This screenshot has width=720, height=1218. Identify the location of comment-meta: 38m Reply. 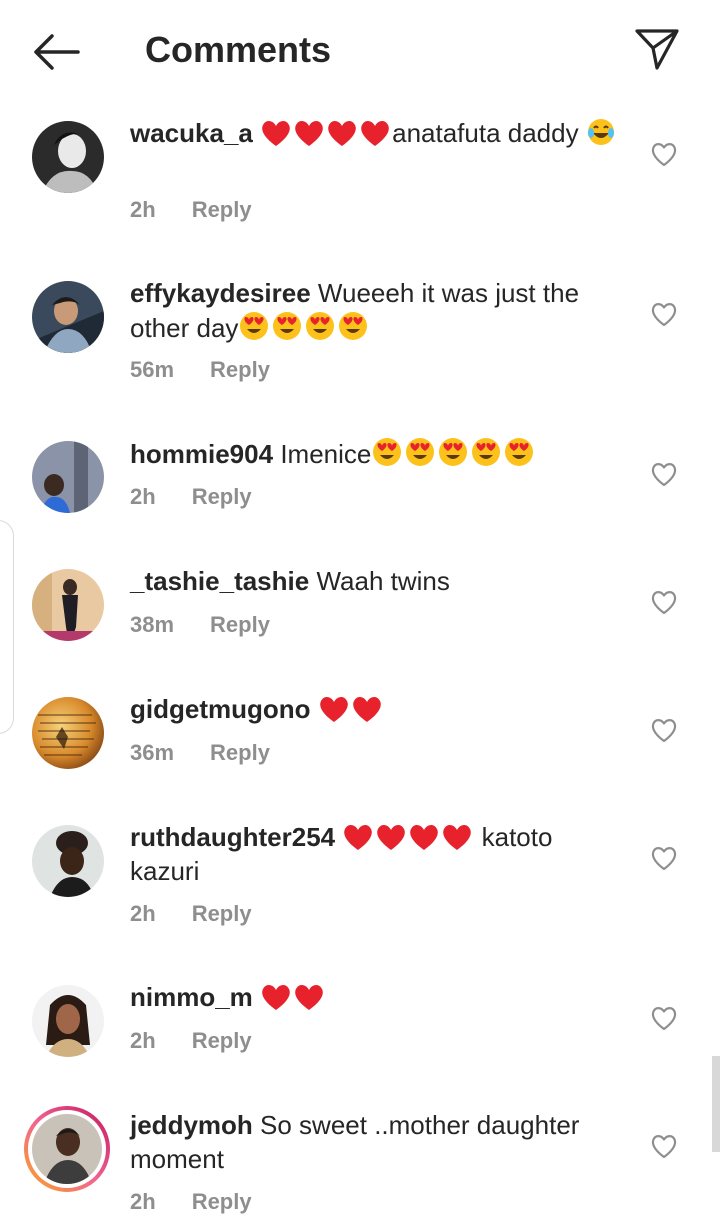
(200, 625).